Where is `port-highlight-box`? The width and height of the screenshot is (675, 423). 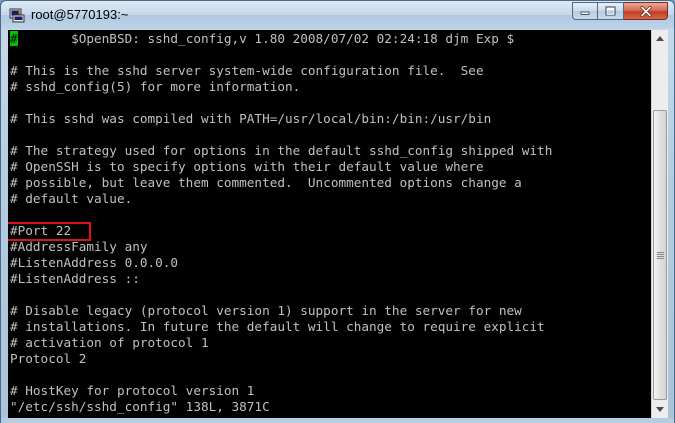
port-highlight-box is located at coordinates (49, 231).